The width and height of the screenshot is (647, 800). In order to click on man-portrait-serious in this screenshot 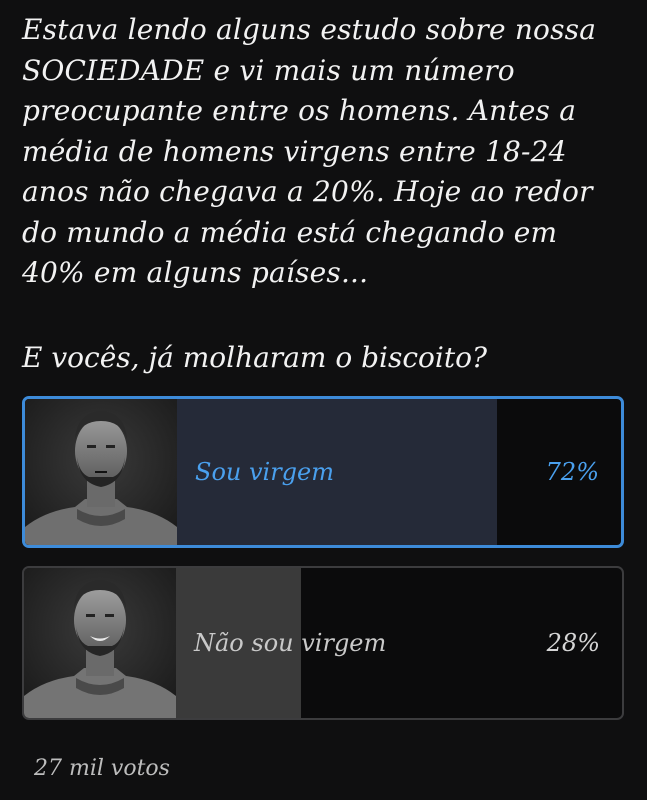, I will do `click(101, 472)`.